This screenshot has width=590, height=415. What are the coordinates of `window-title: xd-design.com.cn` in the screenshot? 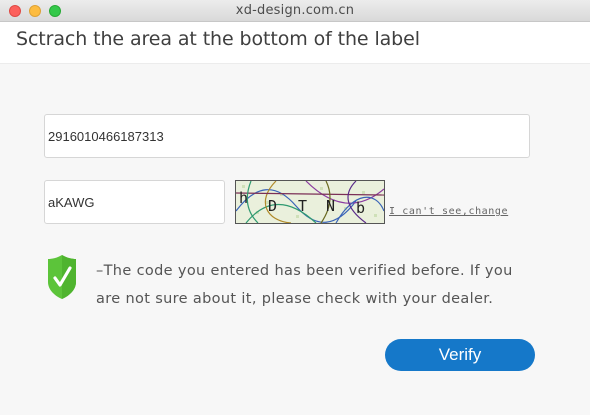 It's located at (295, 10).